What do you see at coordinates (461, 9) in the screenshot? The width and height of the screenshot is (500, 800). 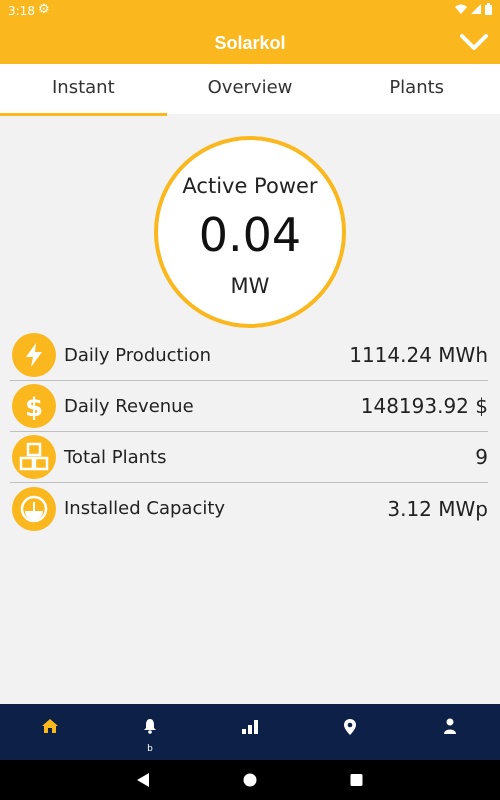 I see `wifi-icon` at bounding box center [461, 9].